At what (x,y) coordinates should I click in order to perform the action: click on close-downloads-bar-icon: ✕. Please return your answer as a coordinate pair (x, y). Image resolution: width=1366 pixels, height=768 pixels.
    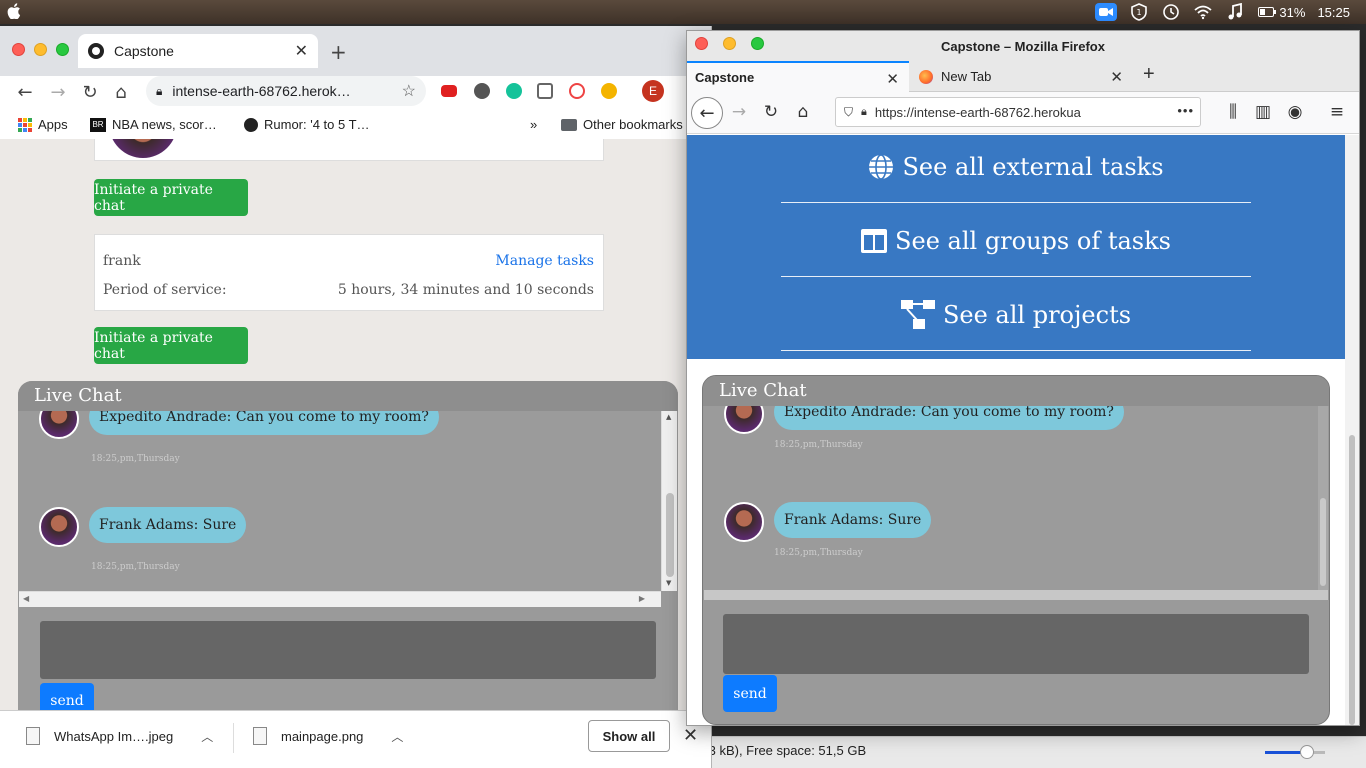
    Looking at the image, I should click on (690, 735).